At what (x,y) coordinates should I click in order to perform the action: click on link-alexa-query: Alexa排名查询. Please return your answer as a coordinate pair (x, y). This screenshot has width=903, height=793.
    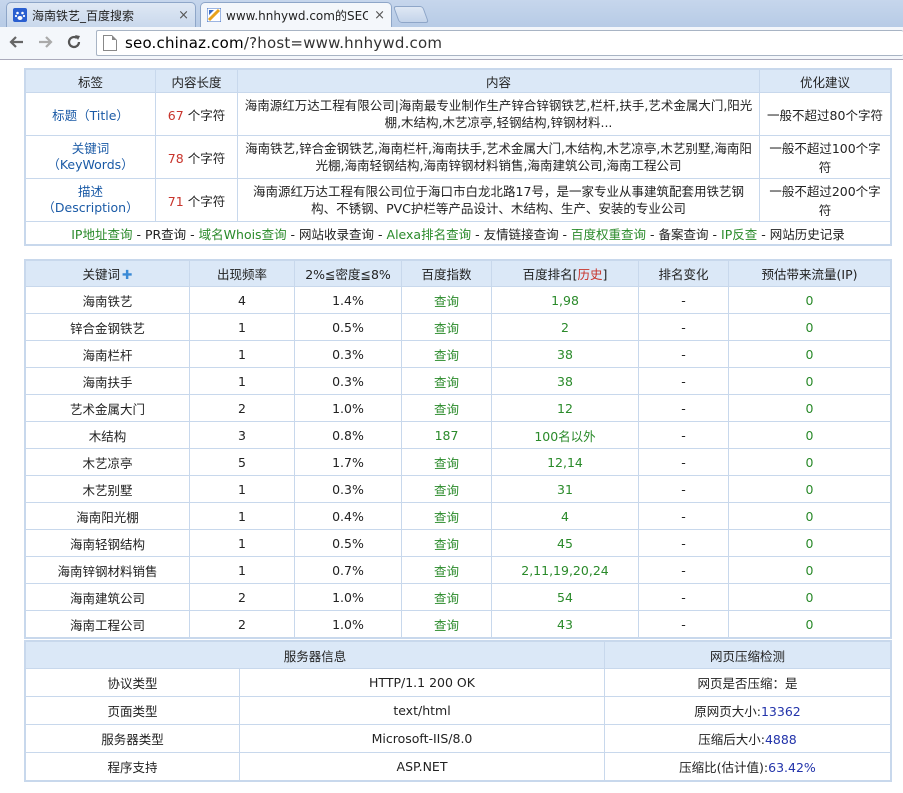
    Looking at the image, I should click on (429, 234).